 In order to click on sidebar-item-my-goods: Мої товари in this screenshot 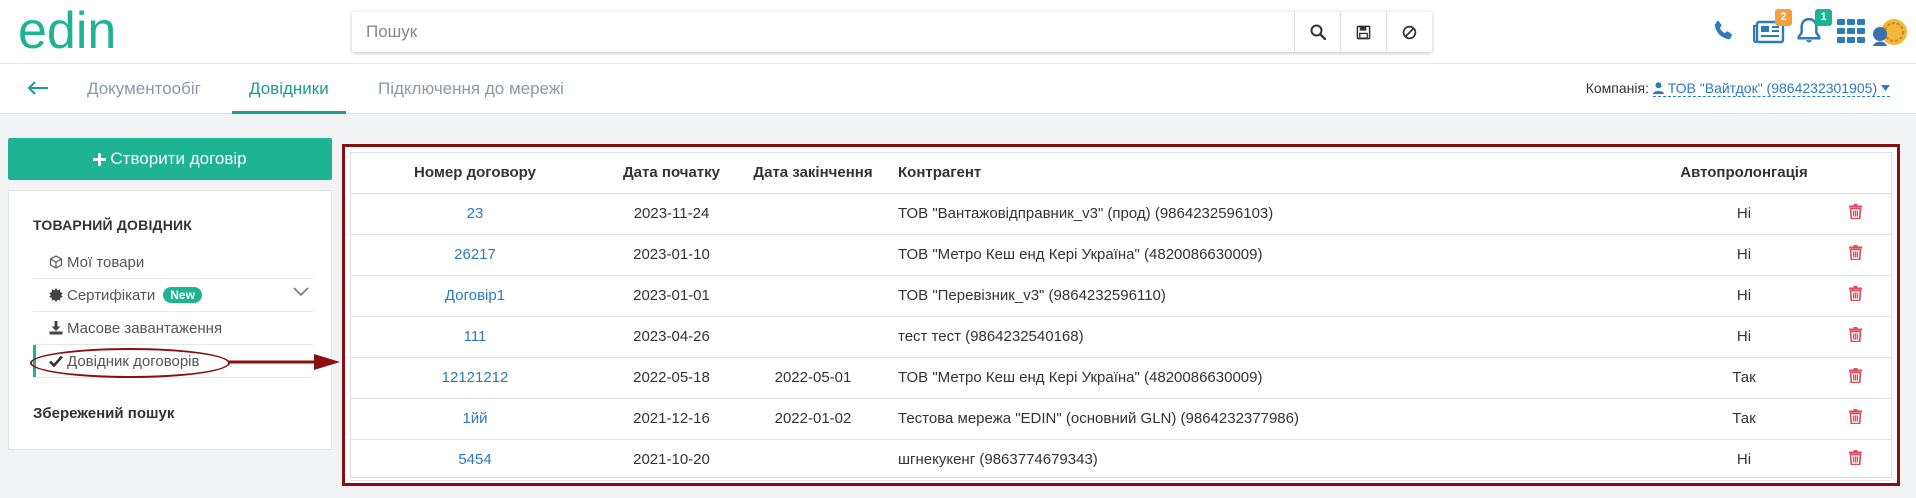, I will do `click(173, 262)`.